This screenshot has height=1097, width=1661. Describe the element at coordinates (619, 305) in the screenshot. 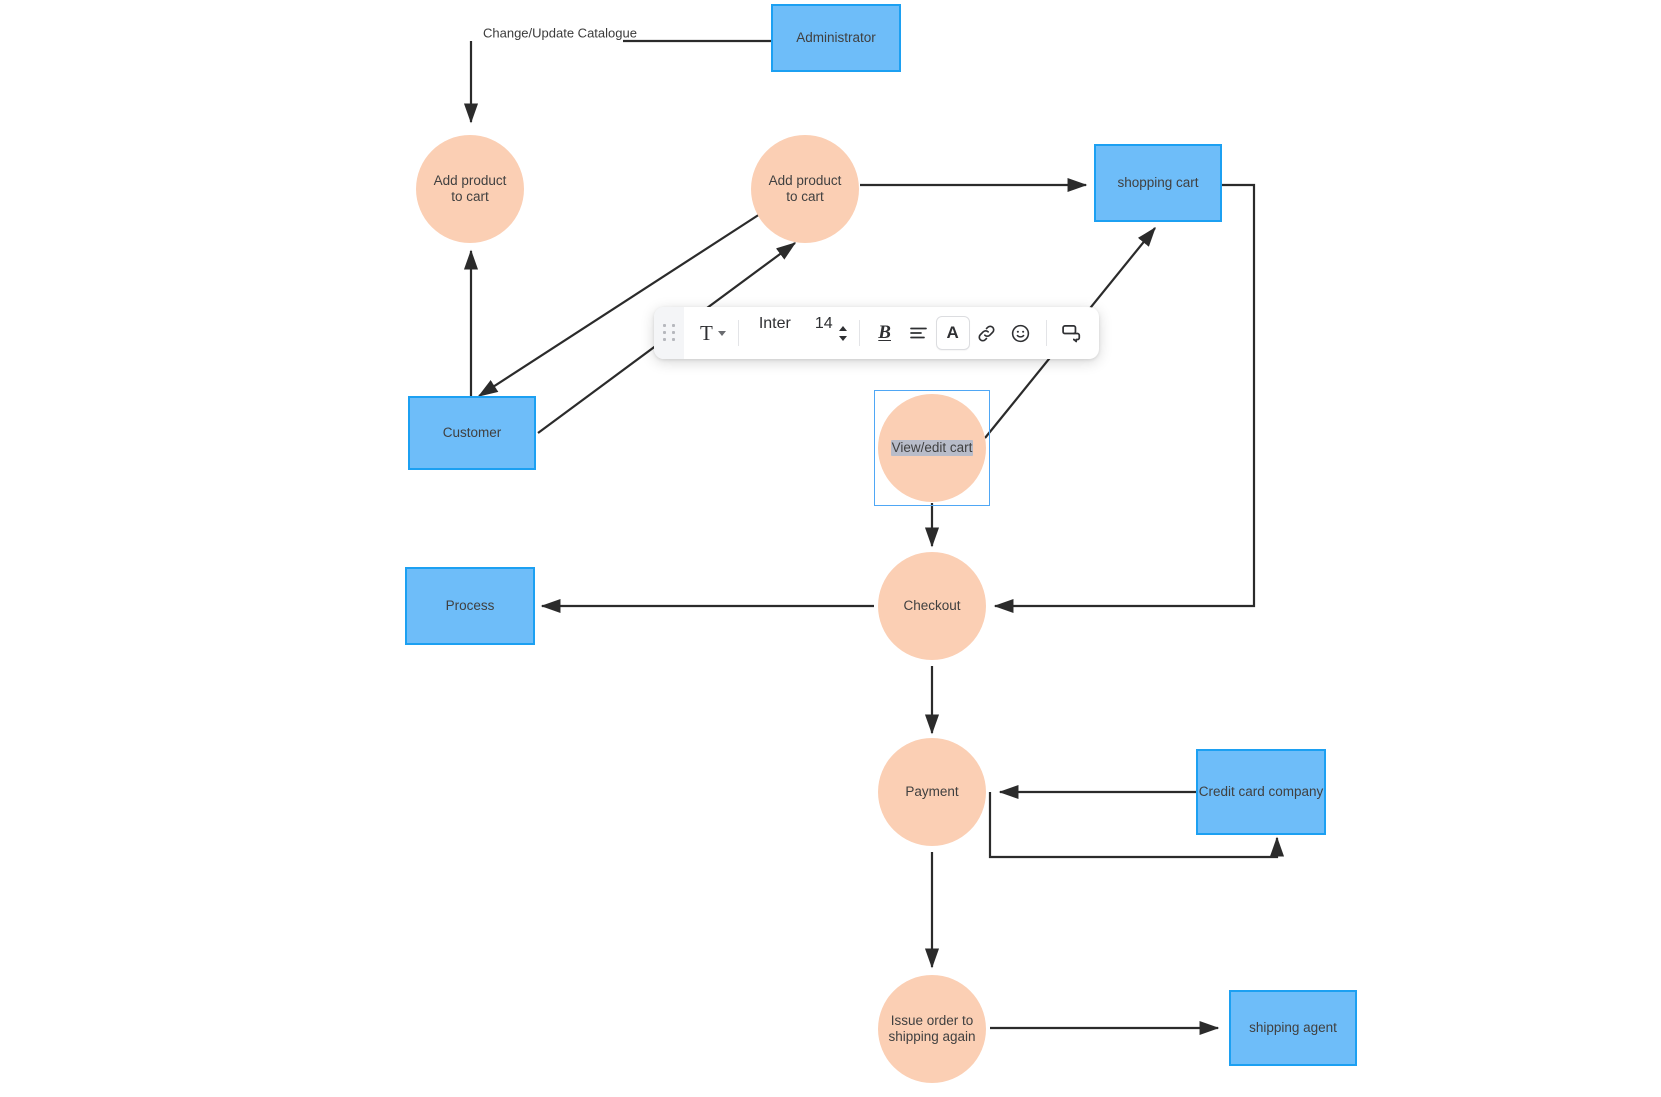

I see `edge-addproduct2-to-customer` at that location.